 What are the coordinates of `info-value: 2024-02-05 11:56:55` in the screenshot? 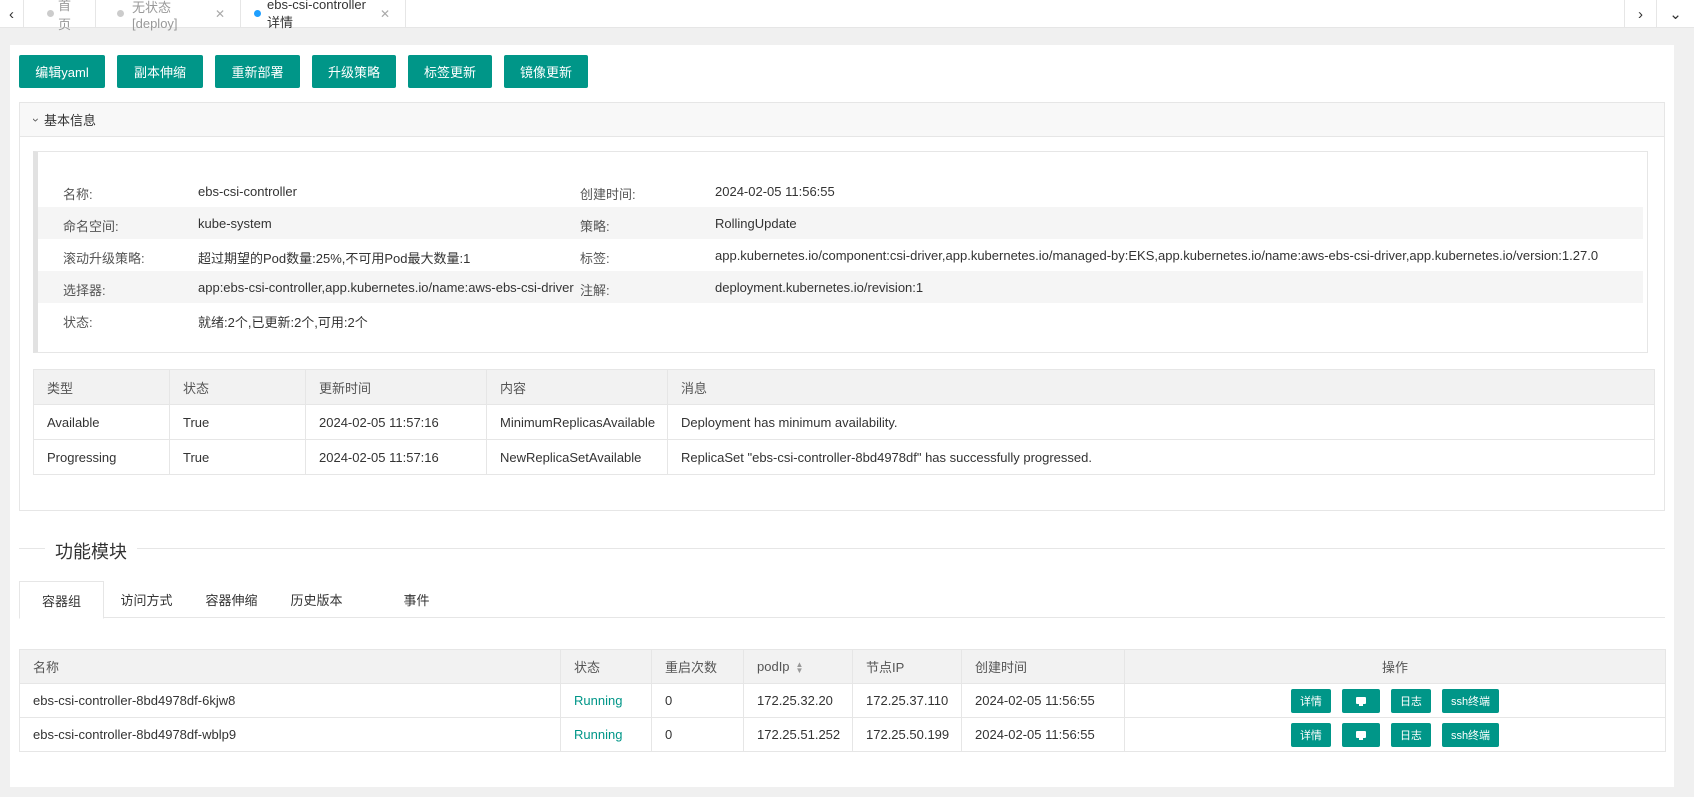 It's located at (775, 191).